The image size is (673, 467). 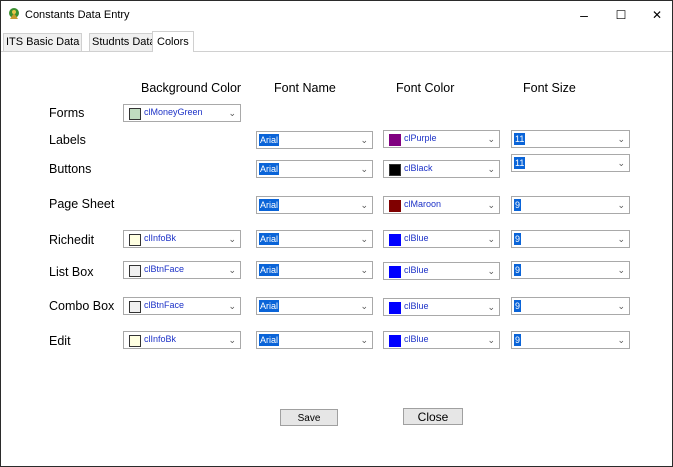 I want to click on page-sheet-font-size-select: 9 ⌄, so click(x=570, y=205).